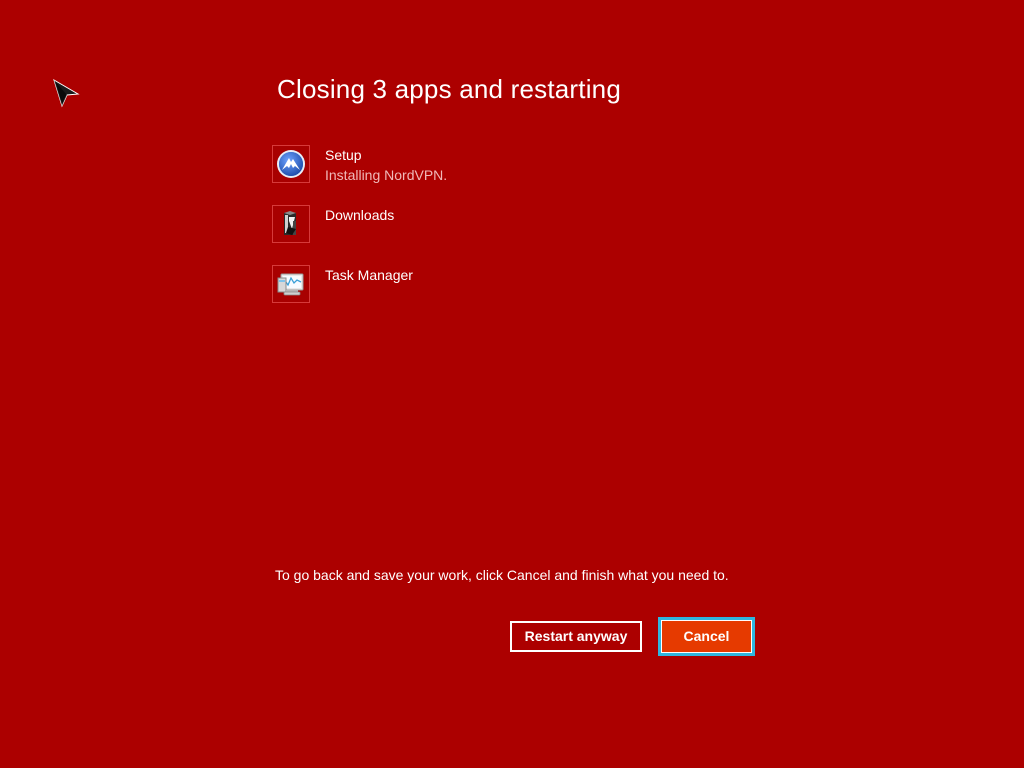  What do you see at coordinates (291, 284) in the screenshot?
I see `task-manager-icon` at bounding box center [291, 284].